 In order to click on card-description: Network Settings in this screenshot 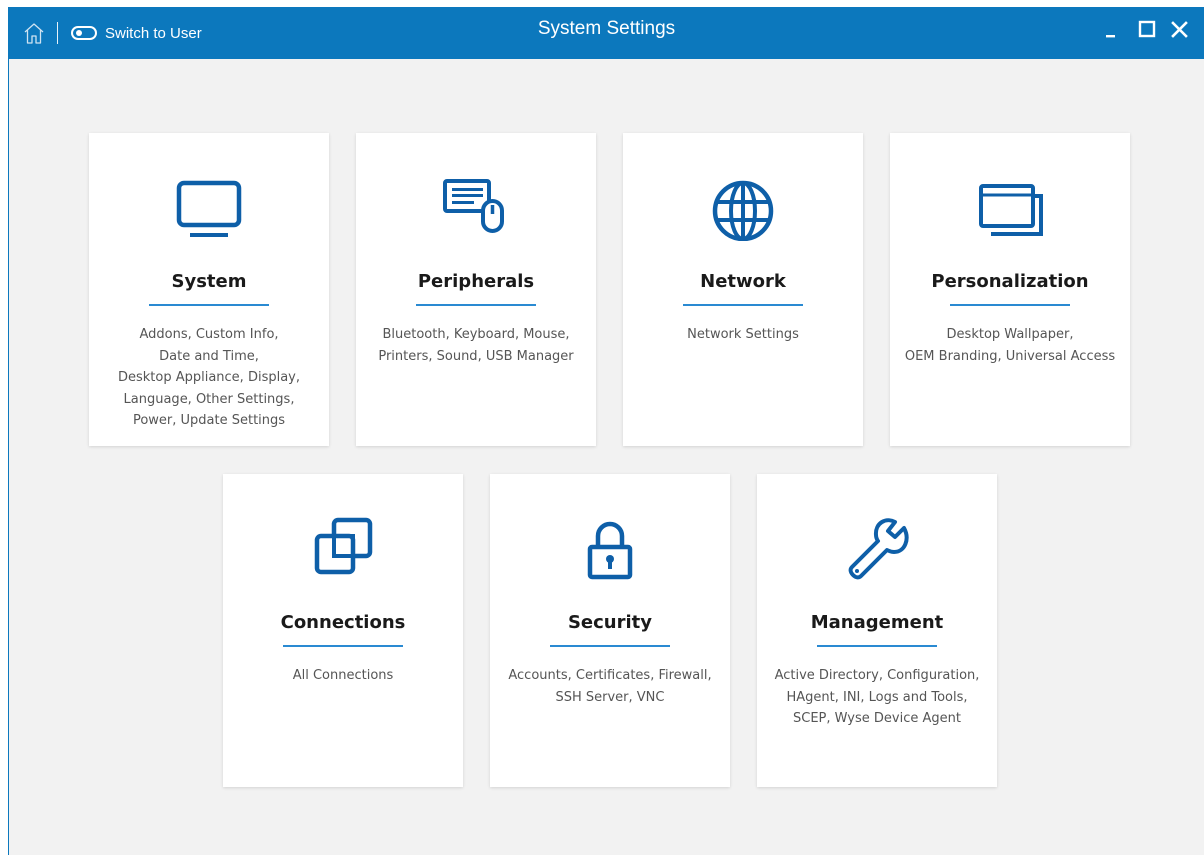, I will do `click(743, 334)`.